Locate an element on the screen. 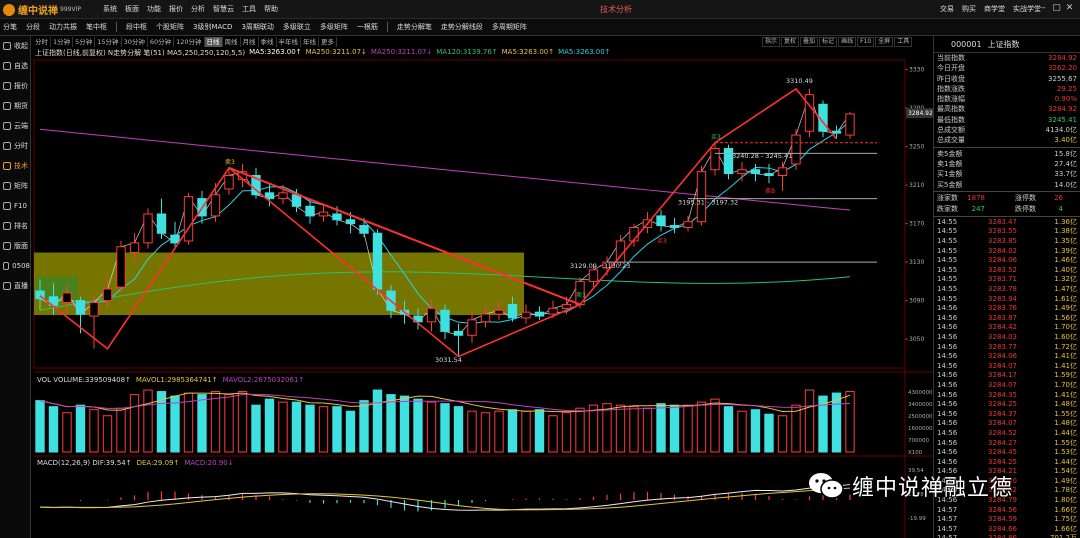 Image resolution: width=1080 pixels, height=538 pixels. period-tab: 更多 is located at coordinates (328, 42).